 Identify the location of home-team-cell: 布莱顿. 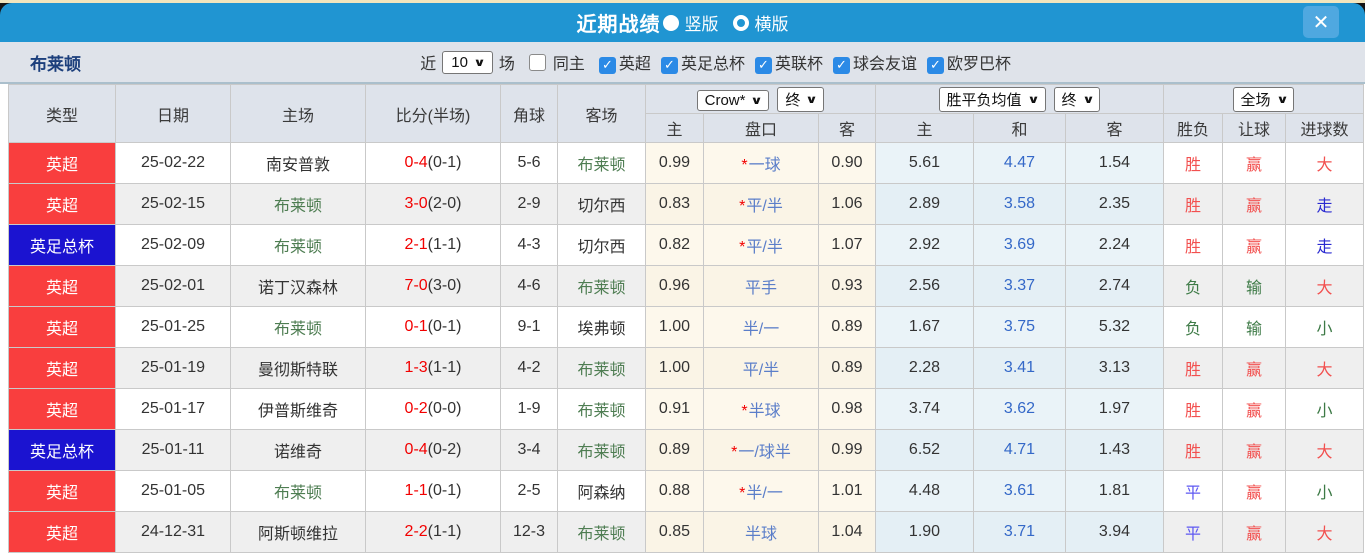
(298, 491).